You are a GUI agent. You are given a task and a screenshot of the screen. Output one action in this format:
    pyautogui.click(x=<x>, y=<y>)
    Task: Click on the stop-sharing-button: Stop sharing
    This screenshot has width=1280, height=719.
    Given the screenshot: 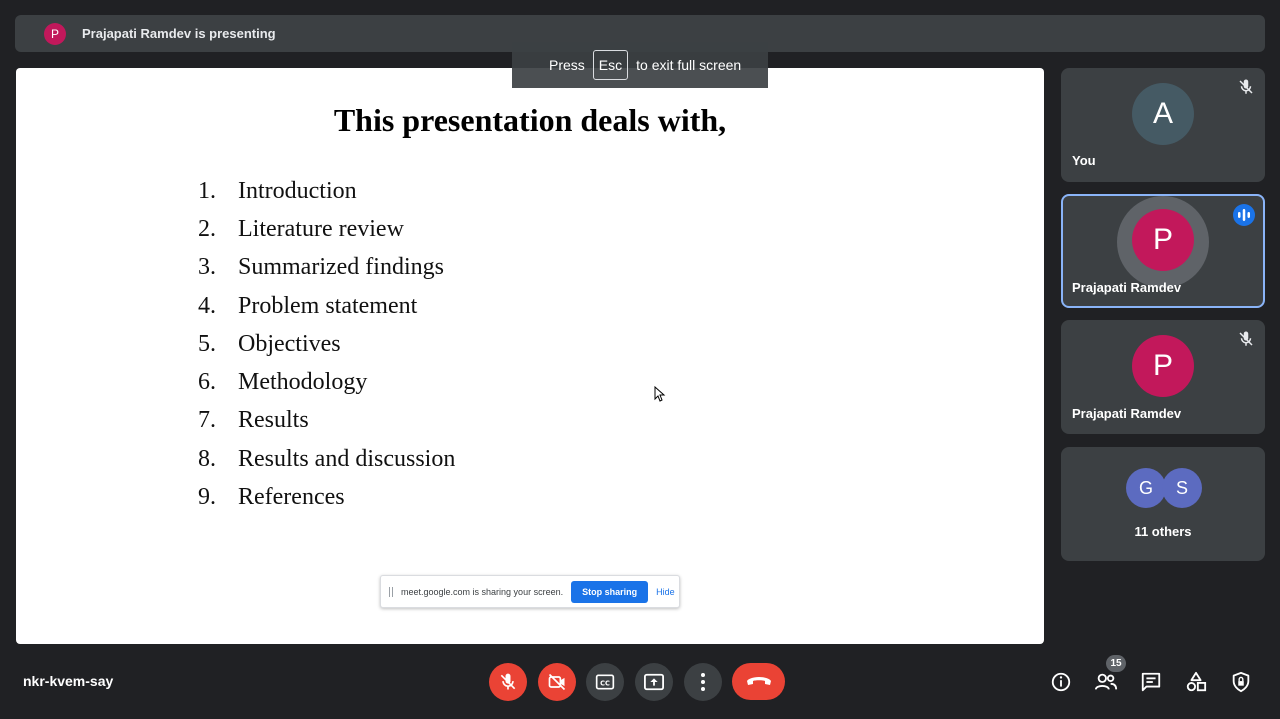 What is the action you would take?
    pyautogui.click(x=610, y=591)
    